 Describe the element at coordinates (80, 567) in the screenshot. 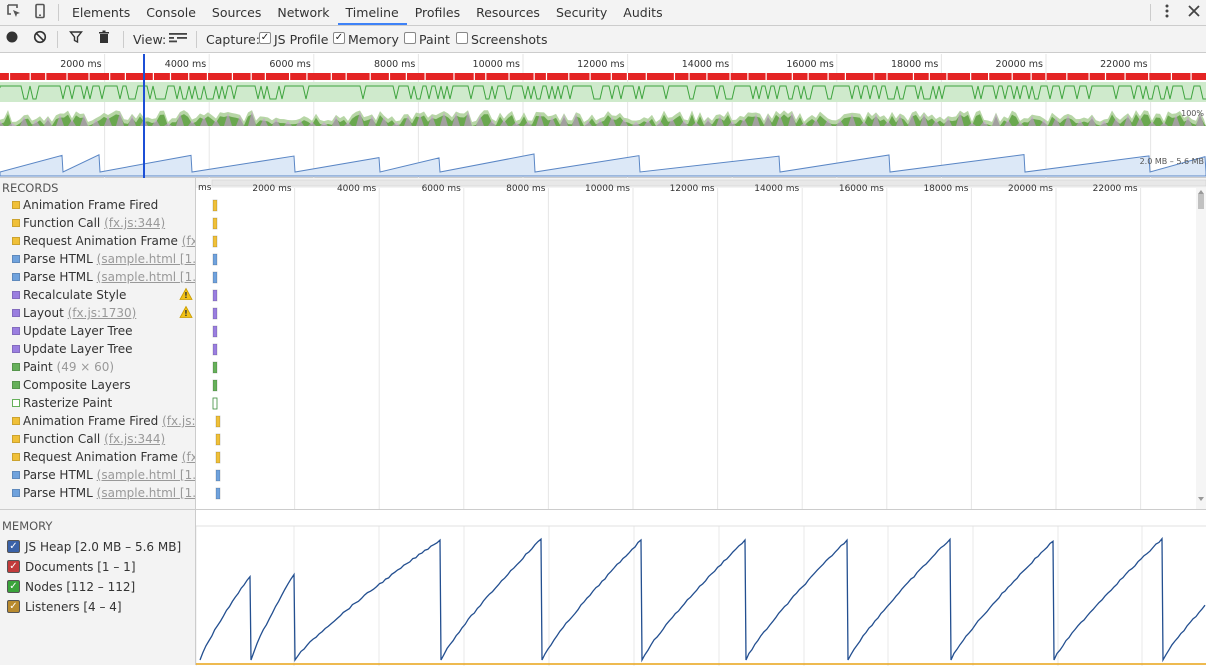

I see `memory-counter-label: Documents [1 – 1]` at that location.